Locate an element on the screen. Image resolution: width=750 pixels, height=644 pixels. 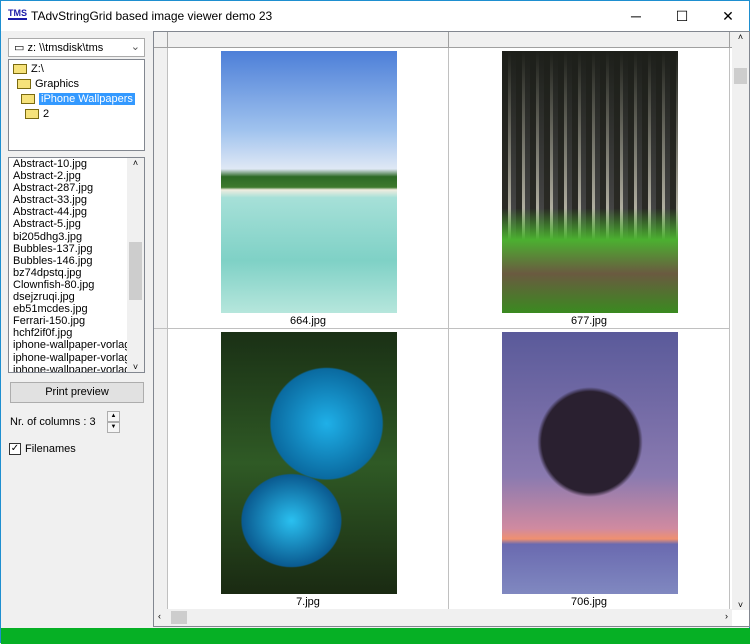
close-button: ✕ is located at coordinates (727, 16).